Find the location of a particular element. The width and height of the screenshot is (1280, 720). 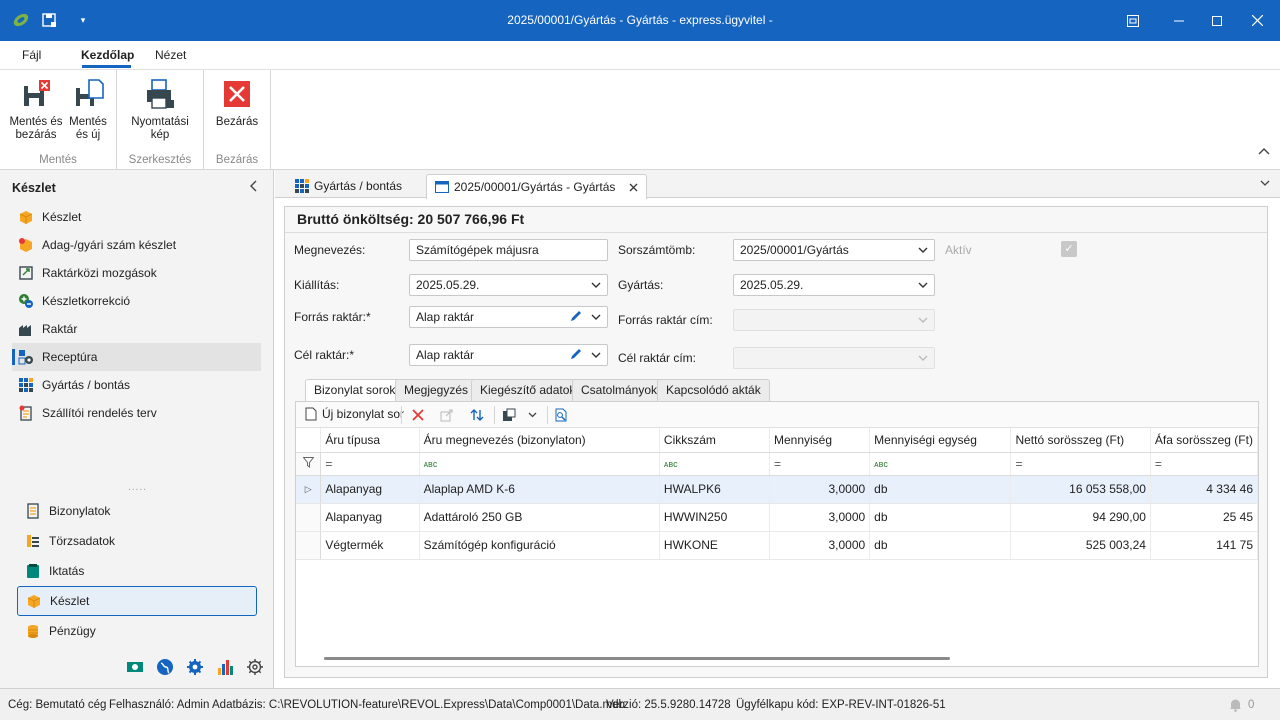

sidebar-item-order-plan: Szállítói rendelés terv is located at coordinates (136, 413).